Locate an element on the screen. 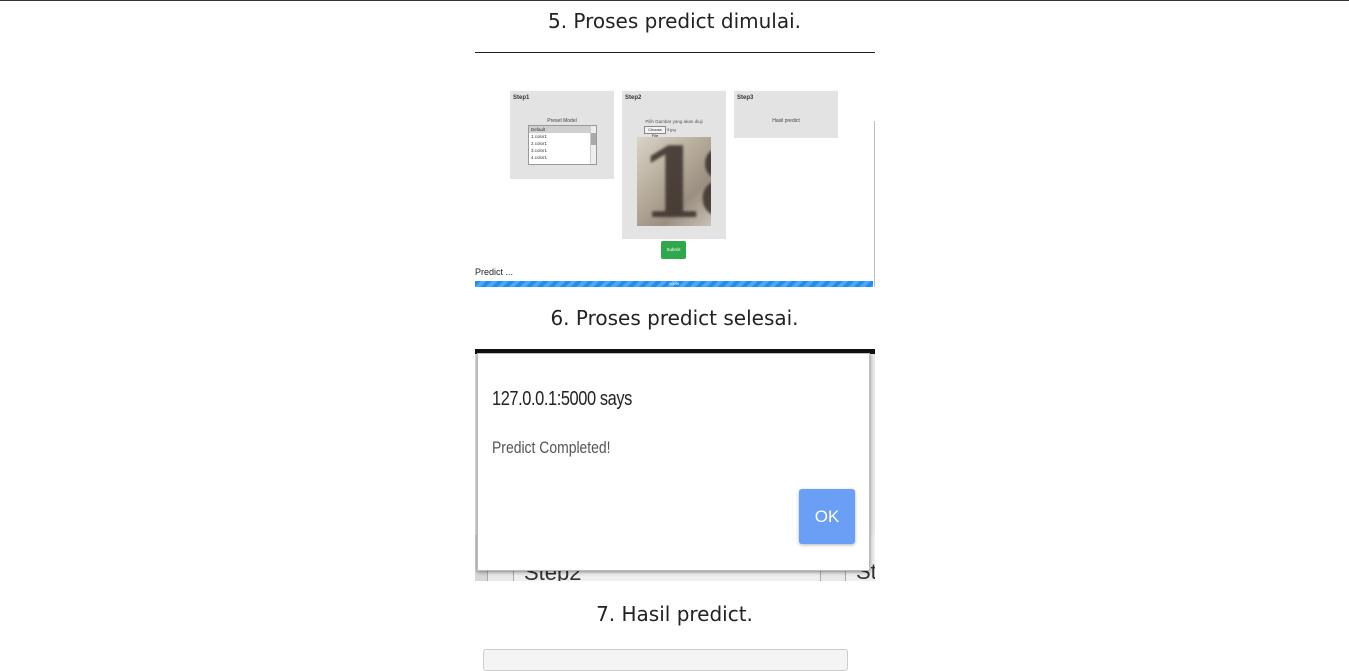 Image resolution: width=1349 pixels, height=671 pixels. predict-result-label: Hasil predict is located at coordinates (786, 121).